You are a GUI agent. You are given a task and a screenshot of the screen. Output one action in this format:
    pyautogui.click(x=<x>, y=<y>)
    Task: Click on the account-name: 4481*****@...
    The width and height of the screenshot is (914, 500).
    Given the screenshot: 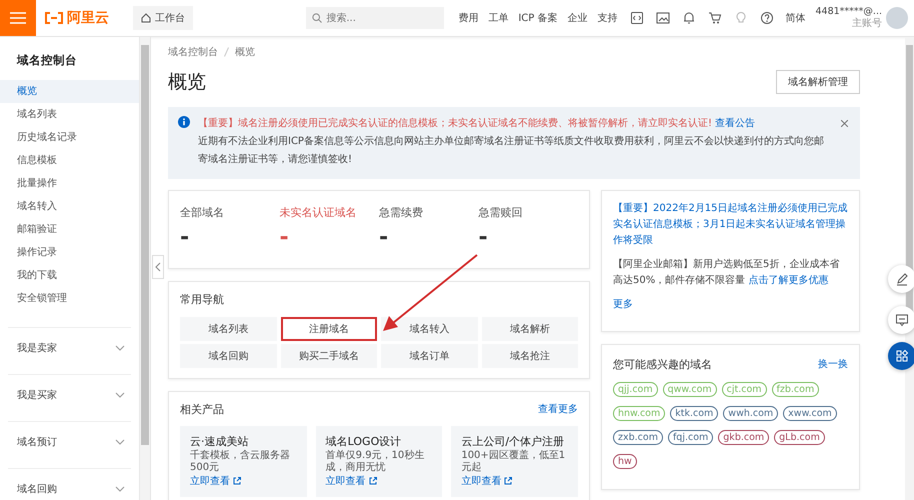 What is the action you would take?
    pyautogui.click(x=849, y=12)
    